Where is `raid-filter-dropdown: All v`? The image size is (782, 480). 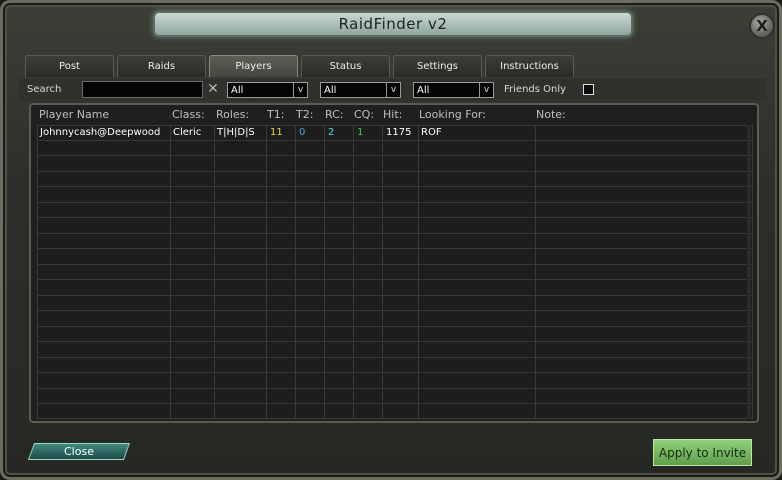 raid-filter-dropdown: All v is located at coordinates (453, 90).